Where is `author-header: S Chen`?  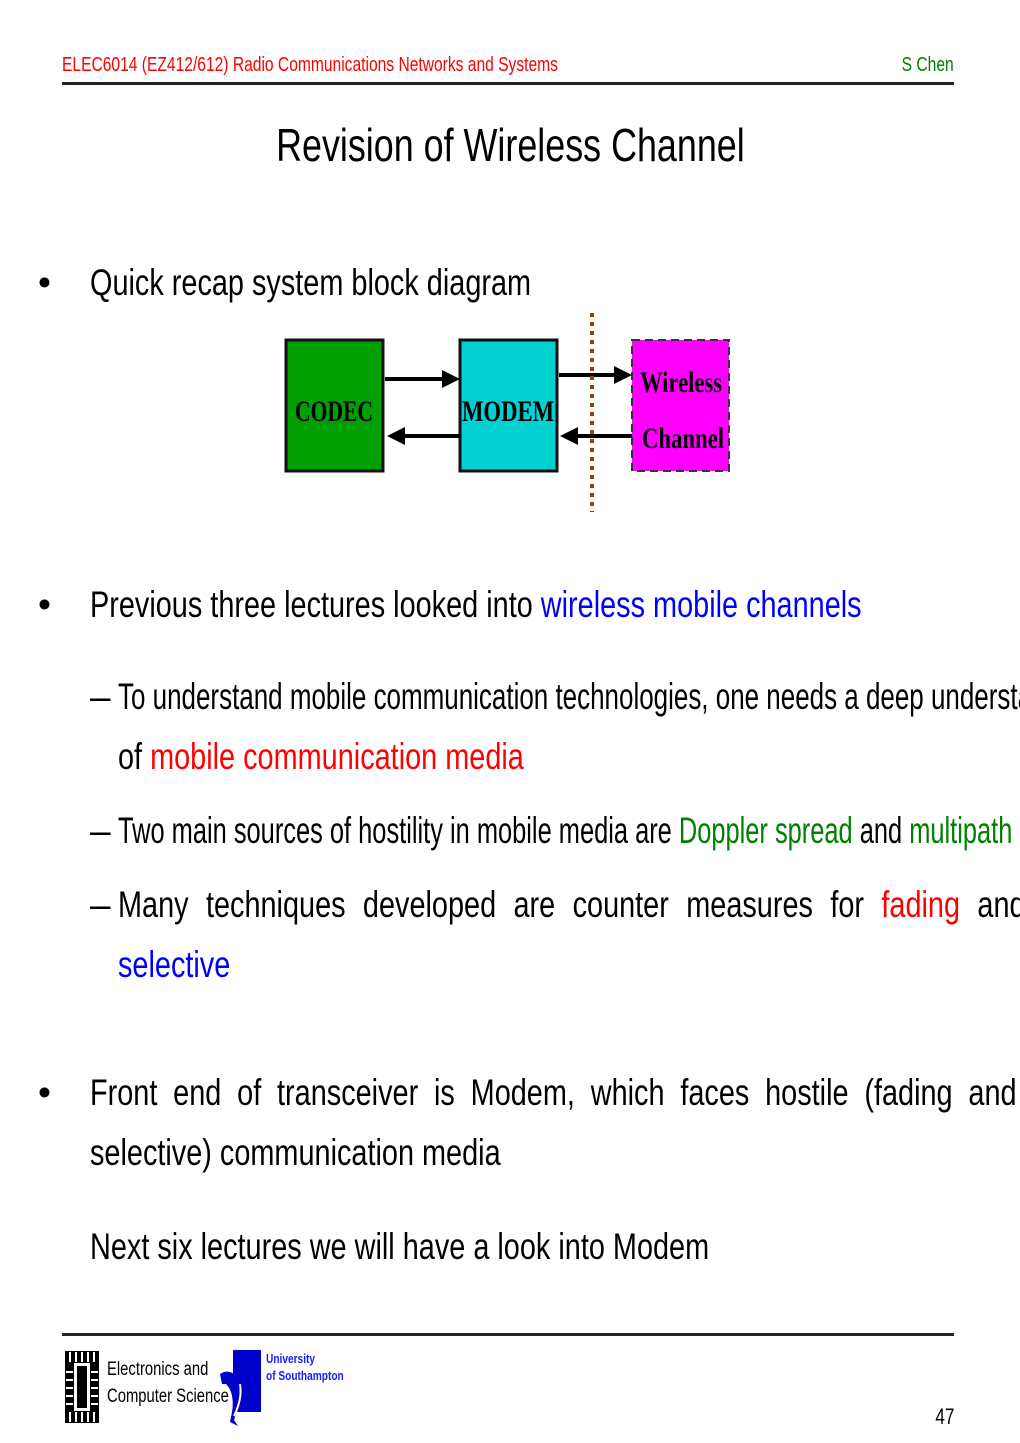
author-header: S Chen is located at coordinates (927, 65).